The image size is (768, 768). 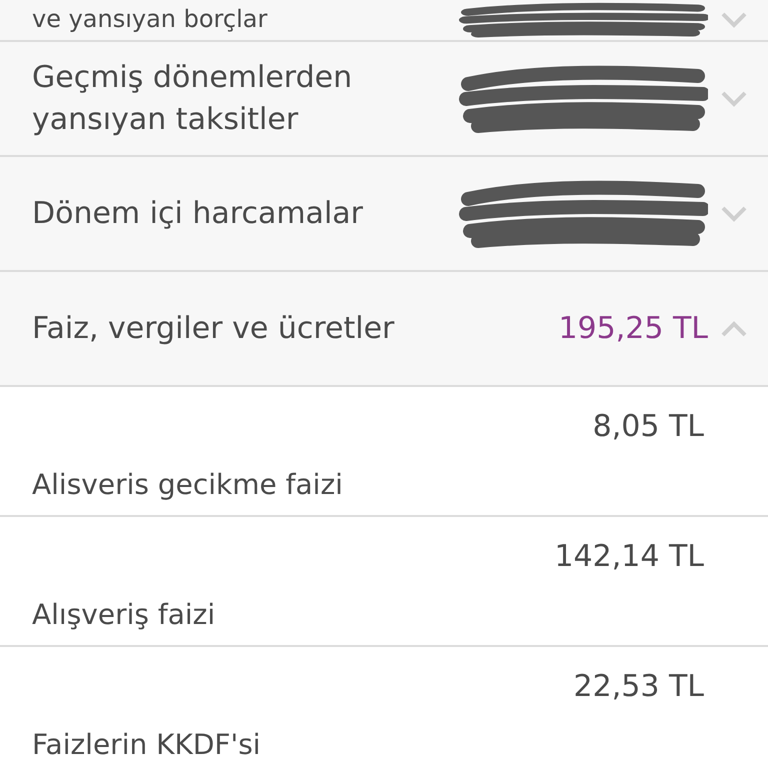 What do you see at coordinates (214, 329) in the screenshot?
I see `row-label: Faiz, vergiler ve ücretler` at bounding box center [214, 329].